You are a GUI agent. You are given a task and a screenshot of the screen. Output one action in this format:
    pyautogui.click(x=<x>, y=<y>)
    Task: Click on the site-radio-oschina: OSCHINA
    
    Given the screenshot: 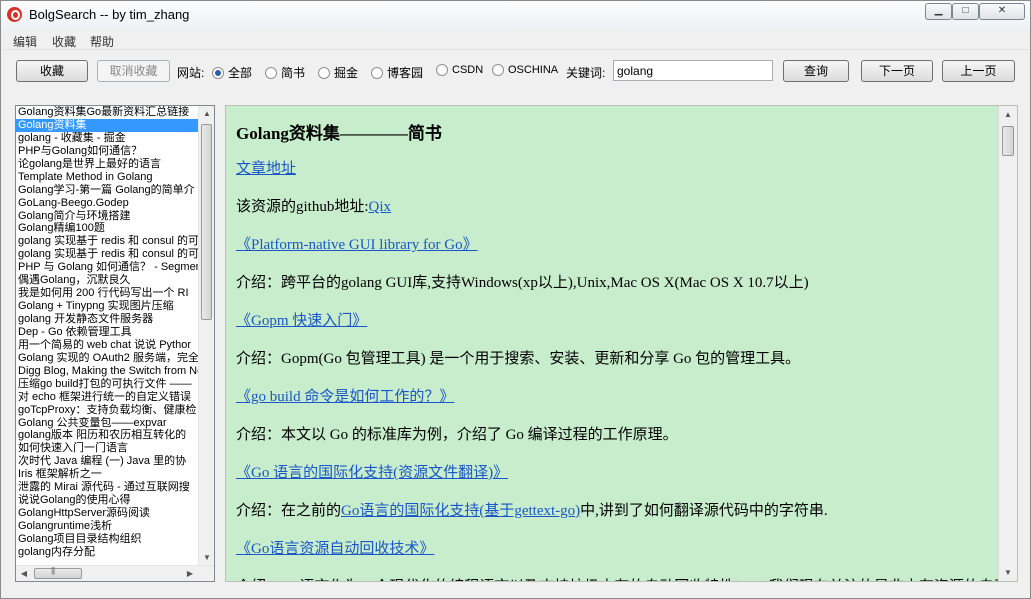 What is the action you would take?
    pyautogui.click(x=525, y=70)
    